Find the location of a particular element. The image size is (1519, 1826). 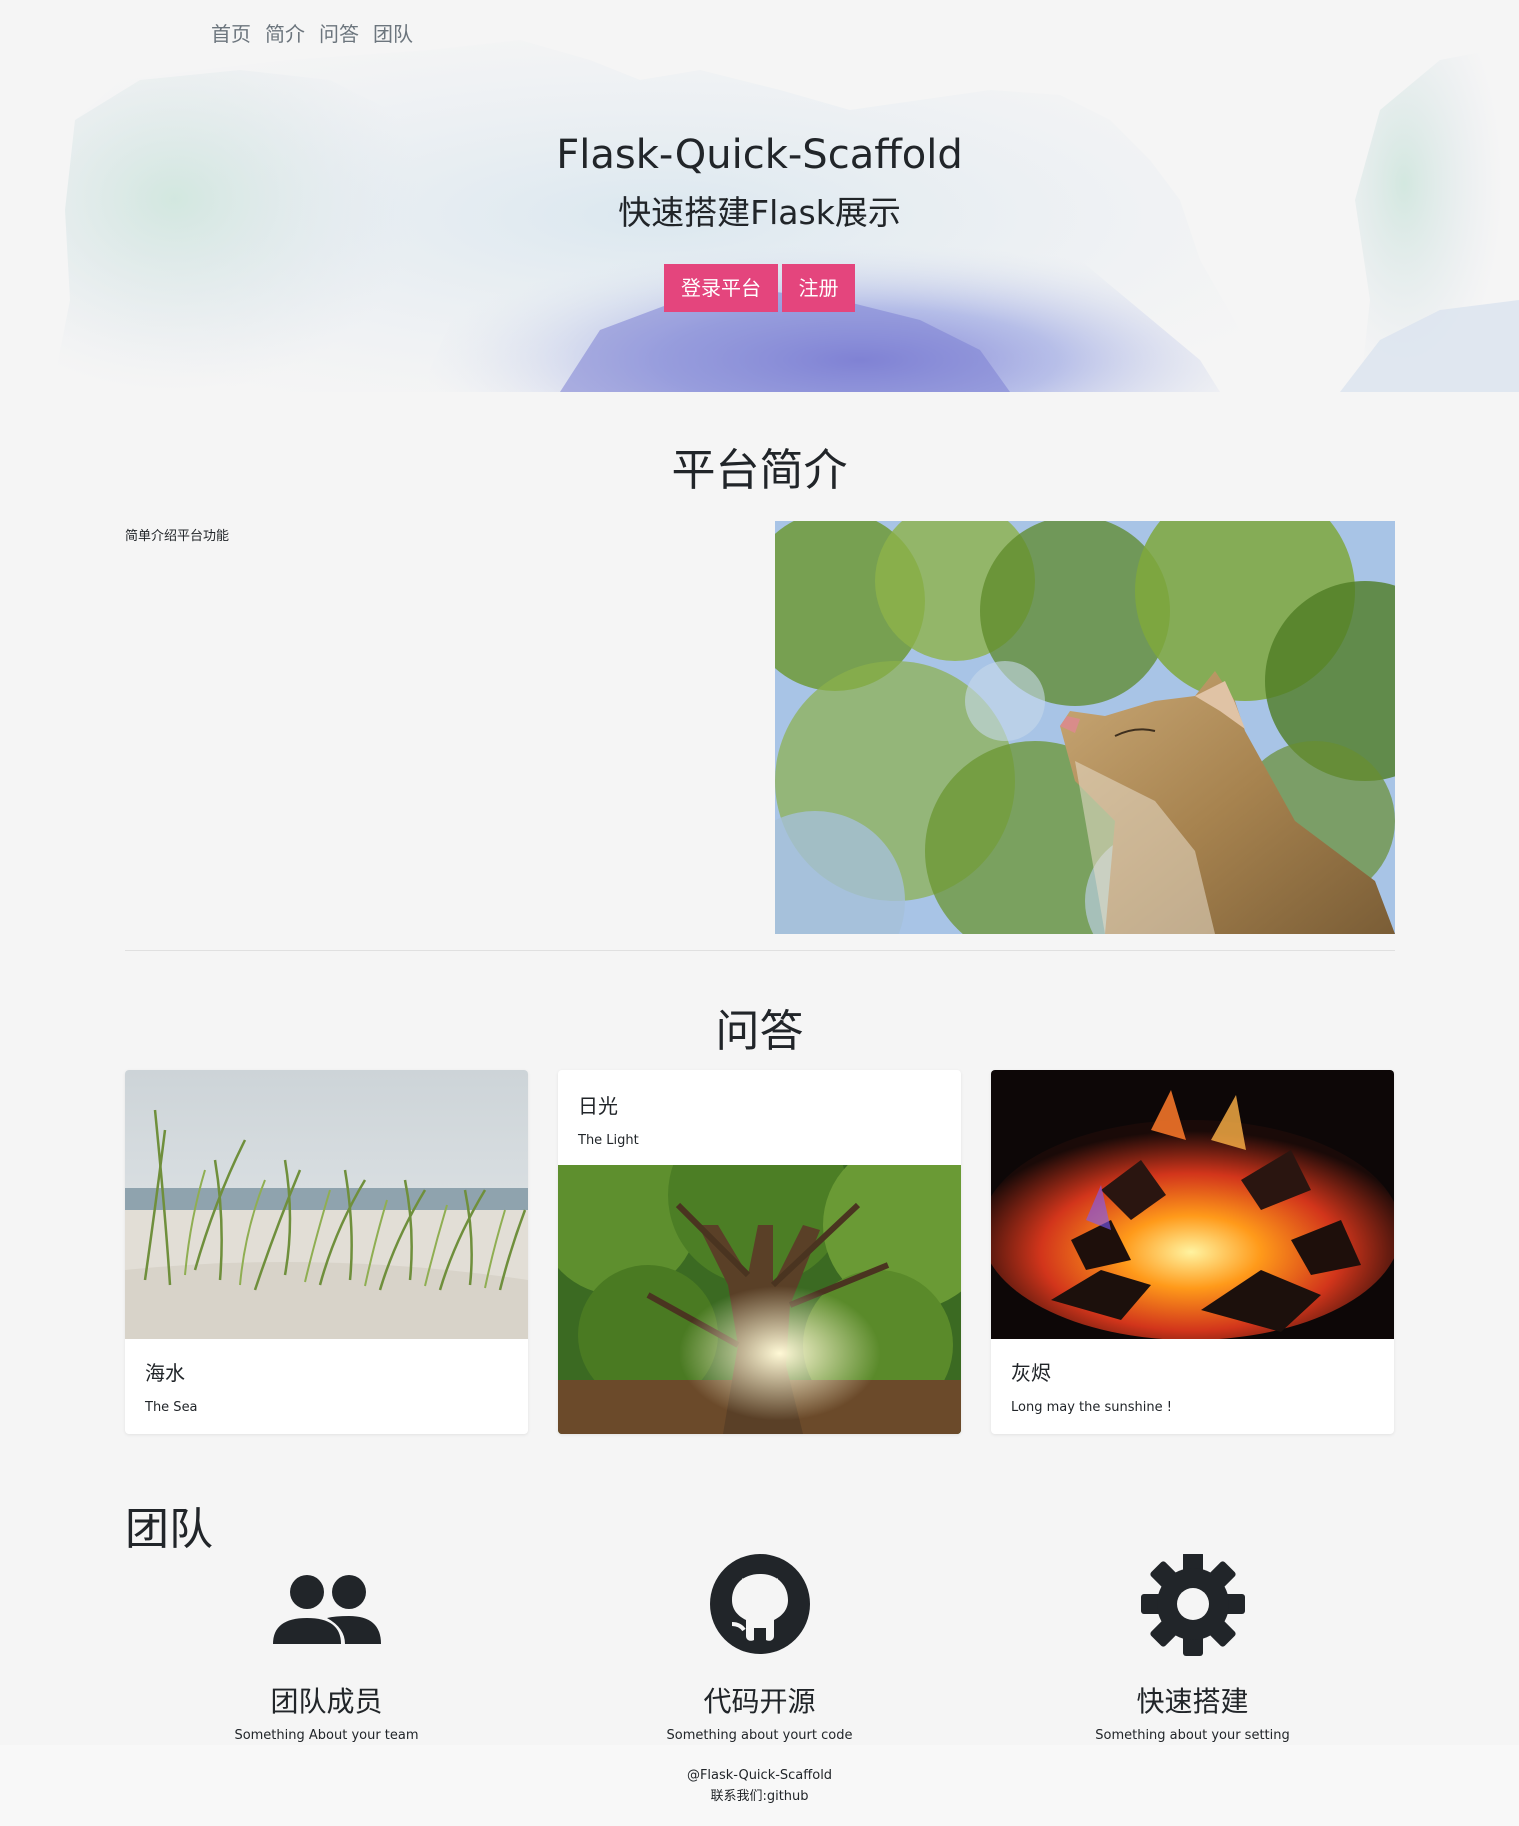

top-nav: 首页 简介 问答 团队 is located at coordinates (312, 32).